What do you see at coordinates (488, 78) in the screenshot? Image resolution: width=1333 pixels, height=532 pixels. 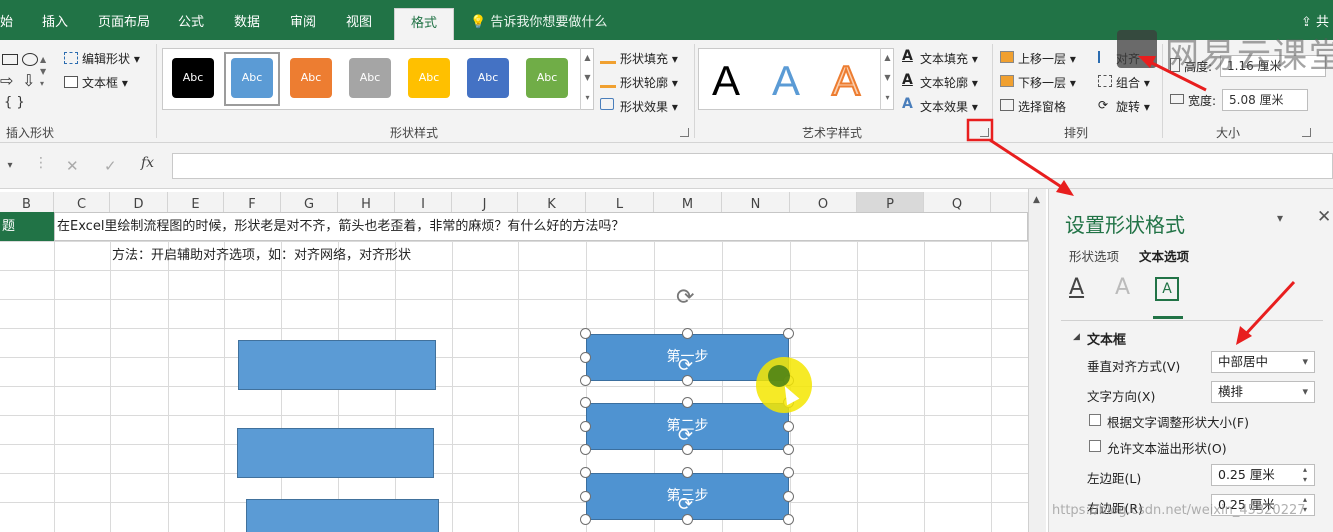 I see `shape-style-dark-blue: Abc` at bounding box center [488, 78].